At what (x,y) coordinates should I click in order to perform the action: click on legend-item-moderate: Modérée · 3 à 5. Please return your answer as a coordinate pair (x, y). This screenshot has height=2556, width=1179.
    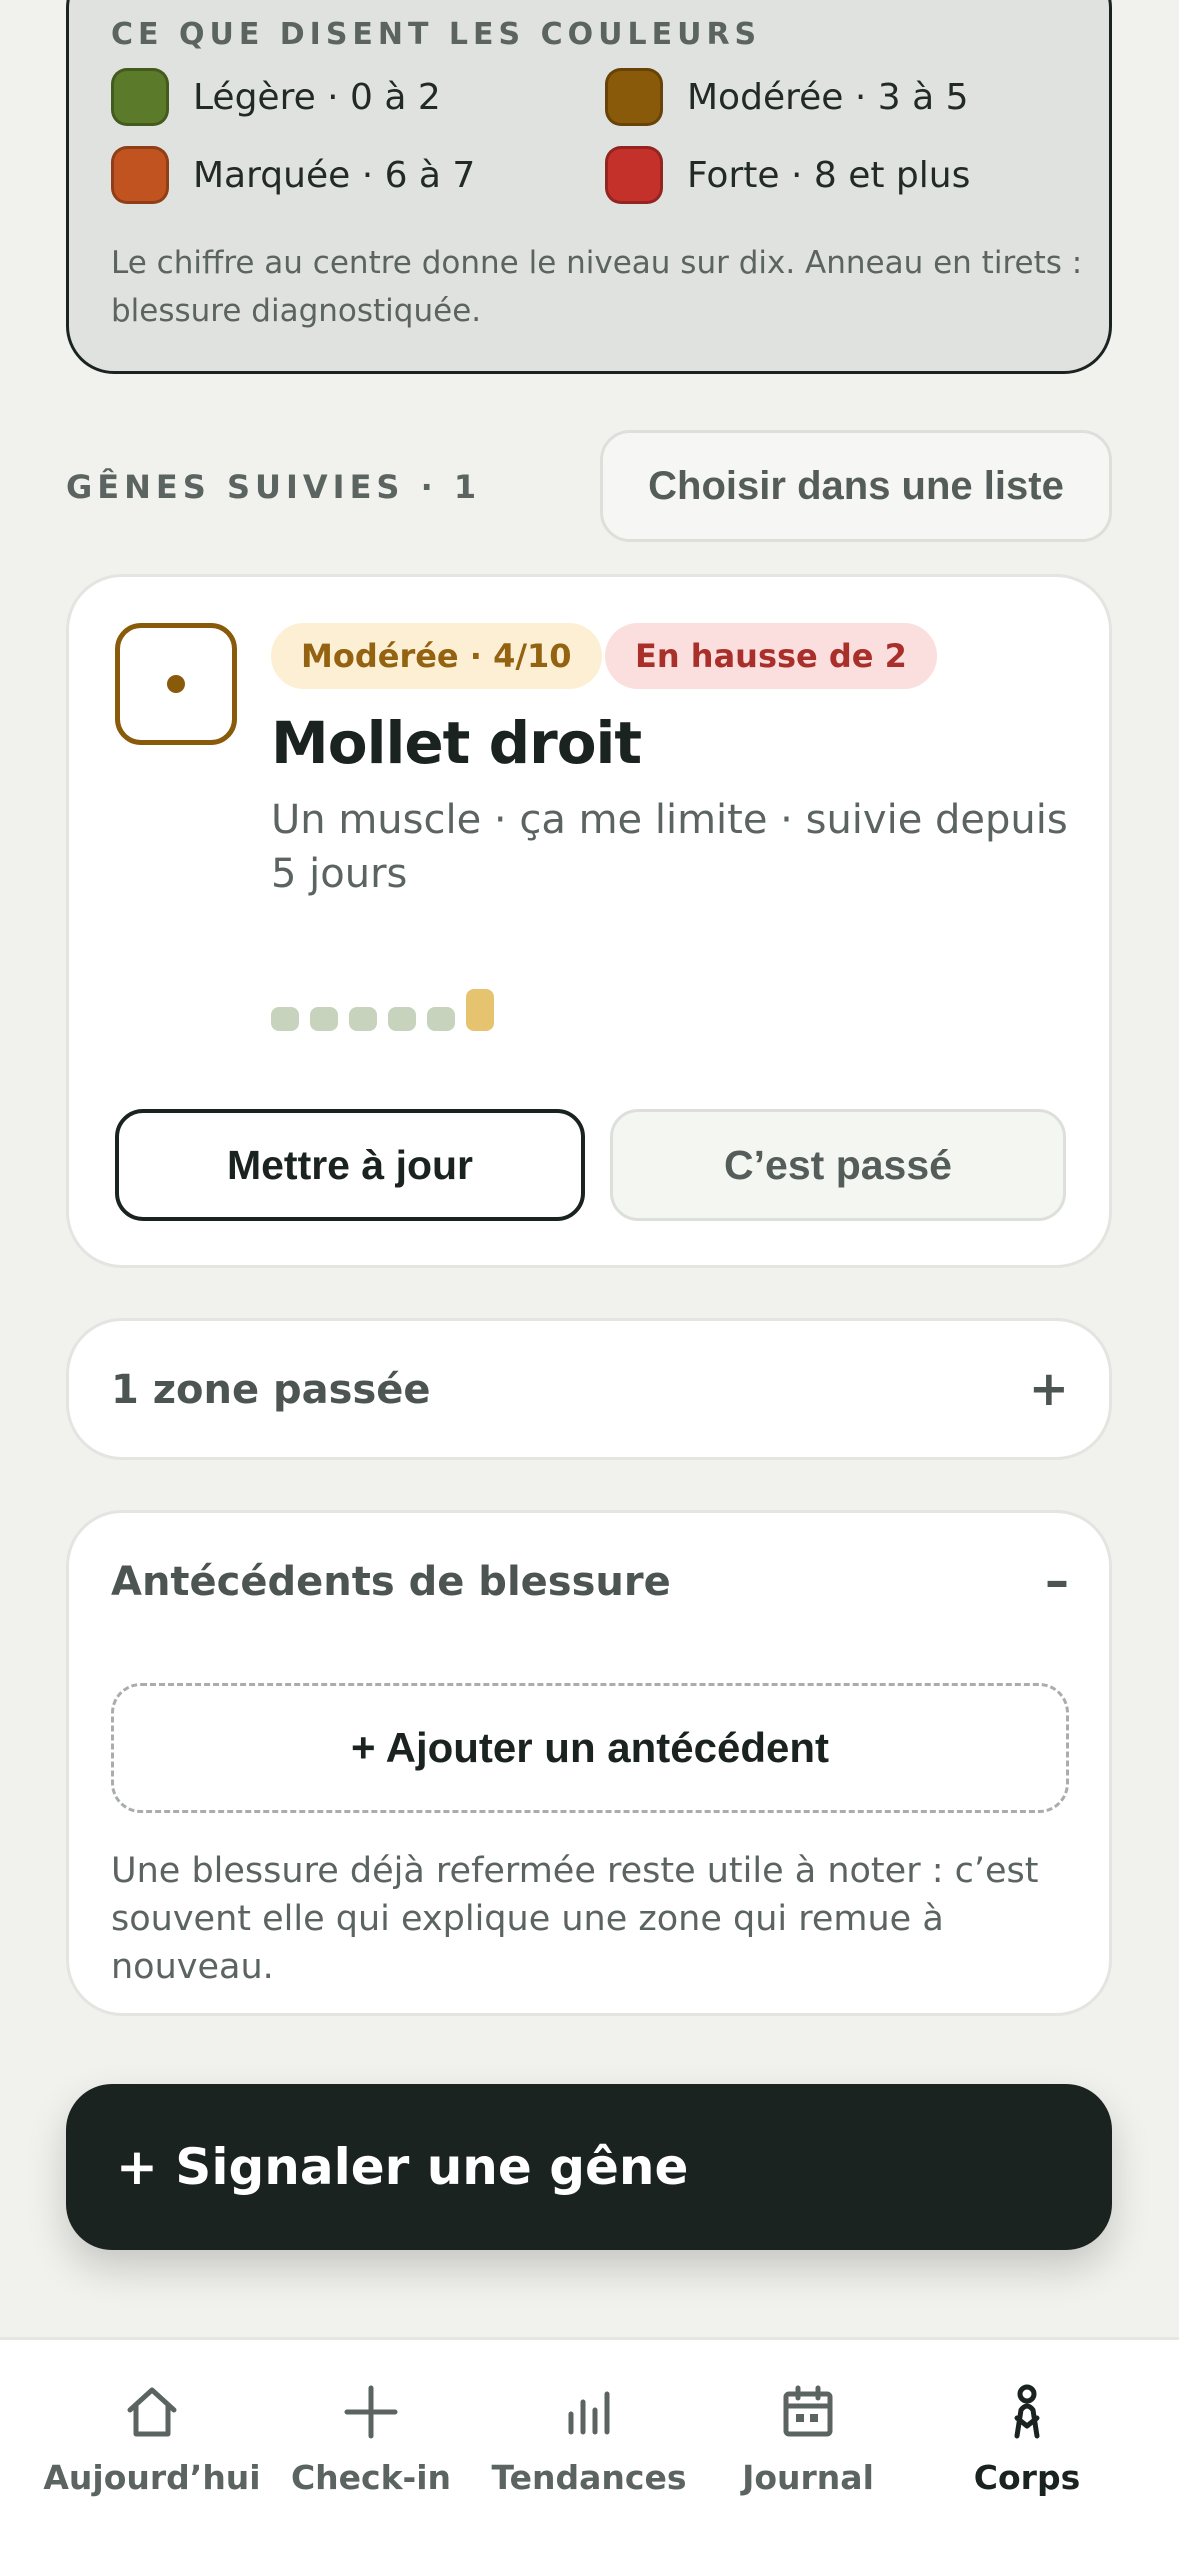
    Looking at the image, I should click on (786, 97).